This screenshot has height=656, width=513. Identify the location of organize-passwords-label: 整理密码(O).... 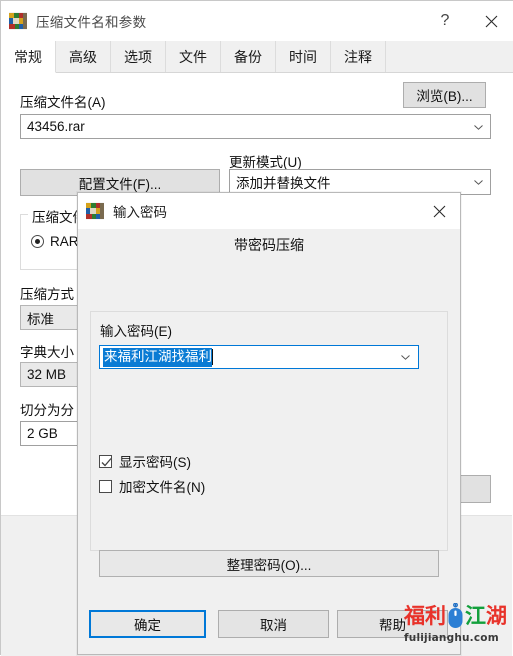
(269, 565).